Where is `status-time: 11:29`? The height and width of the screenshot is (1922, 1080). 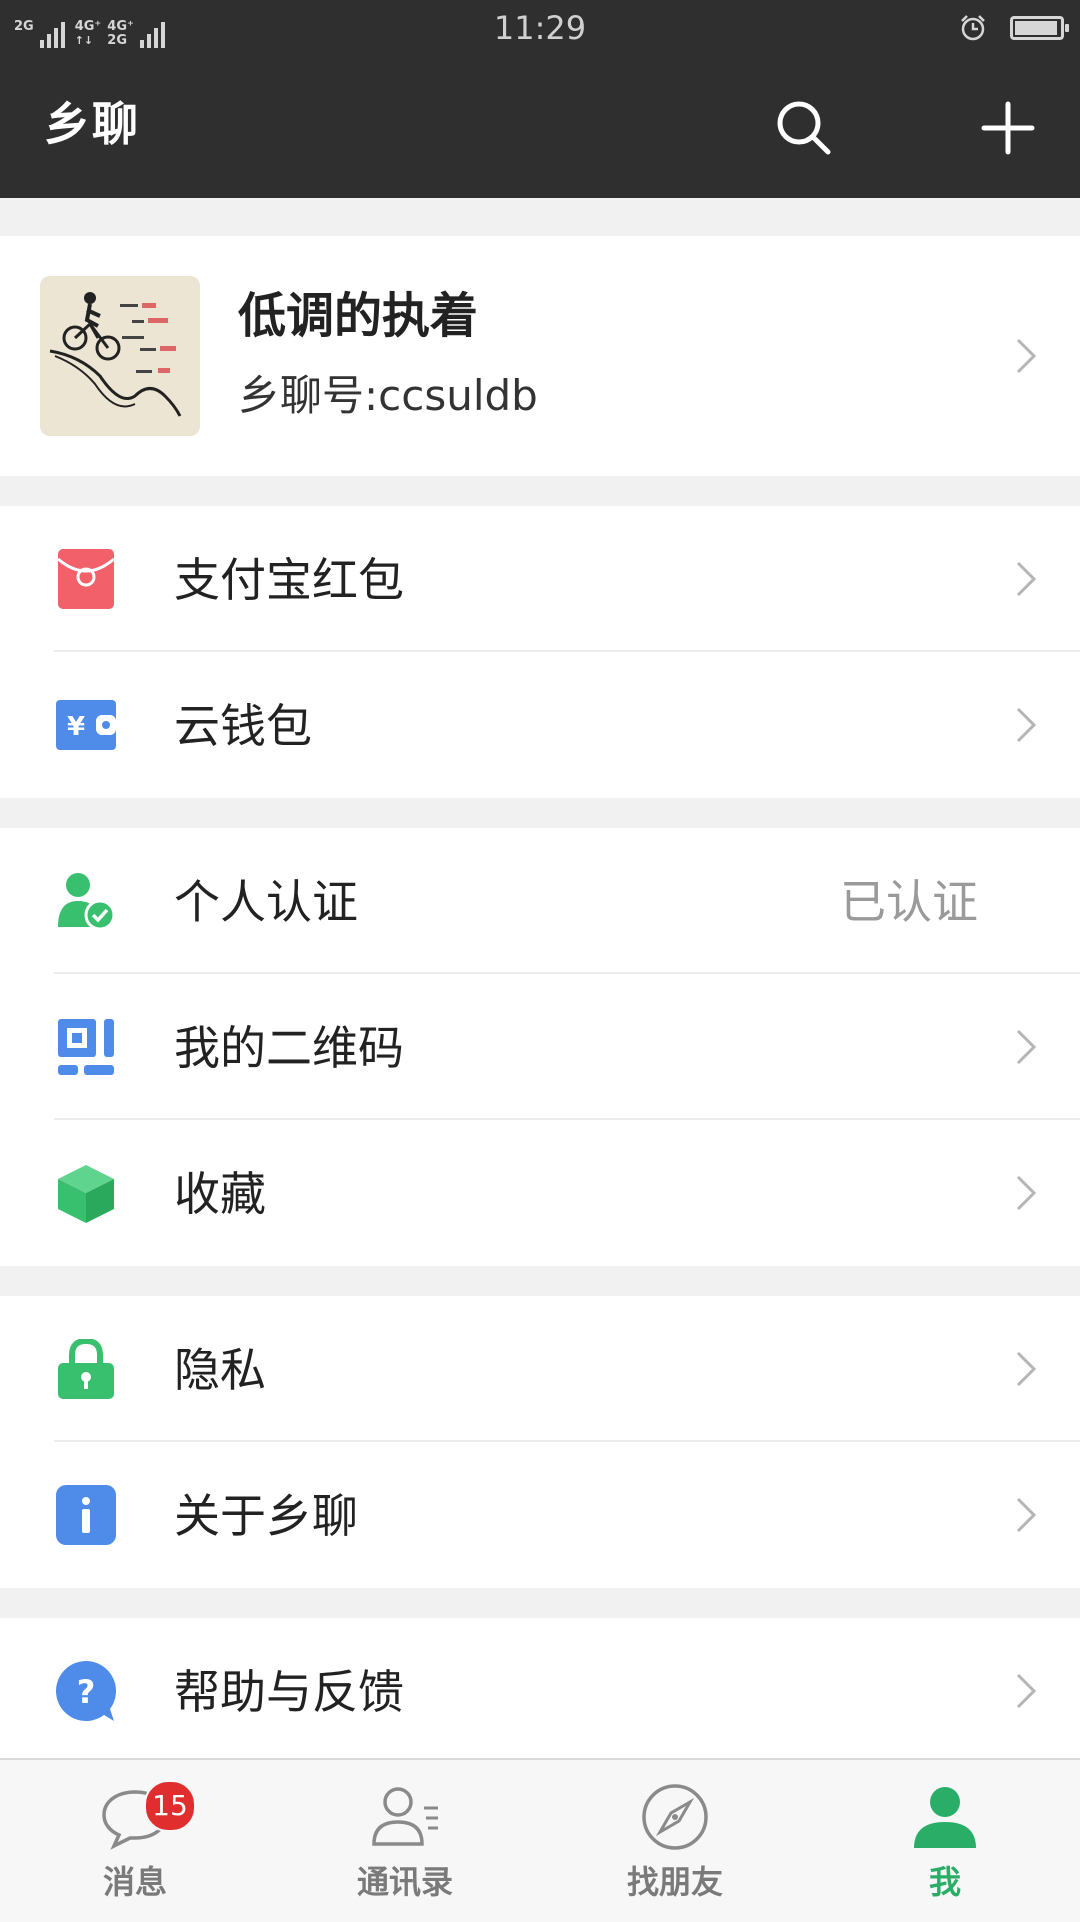
status-time: 11:29 is located at coordinates (540, 28).